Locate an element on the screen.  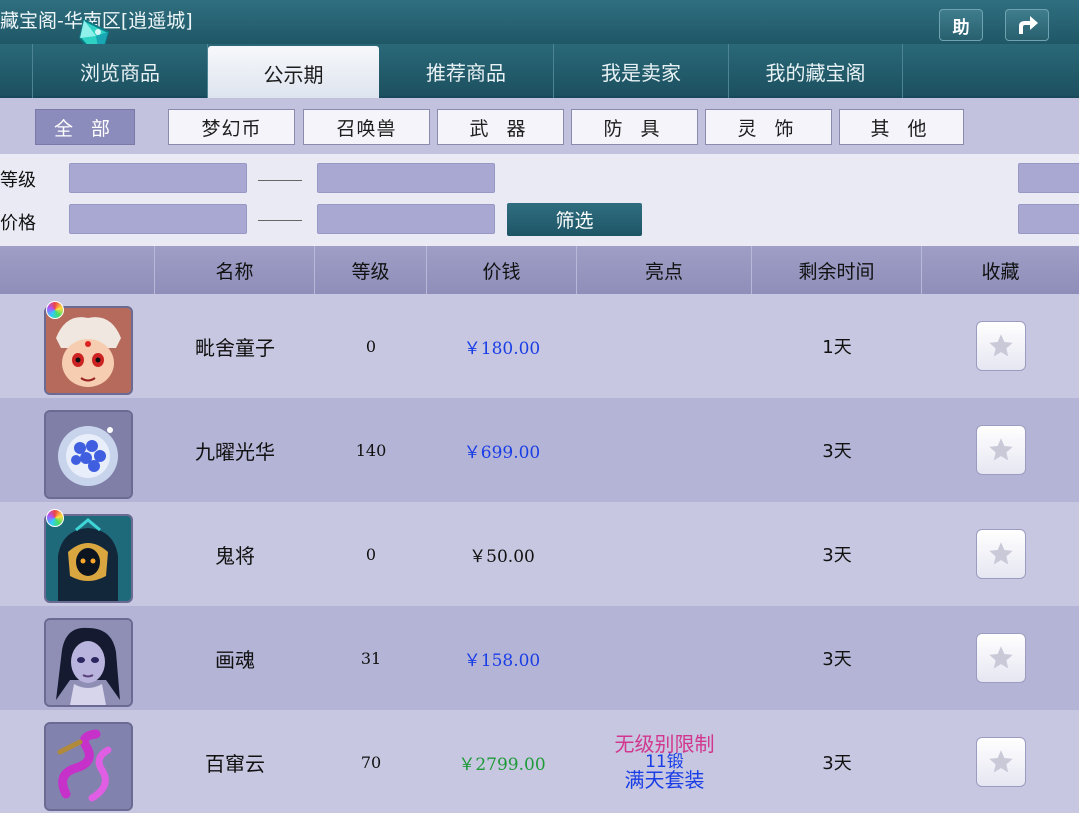
category-bar: 全 部 梦幻币 召唤兽 武 器 防 具 灵 饰 其 他 is located at coordinates (539, 126).